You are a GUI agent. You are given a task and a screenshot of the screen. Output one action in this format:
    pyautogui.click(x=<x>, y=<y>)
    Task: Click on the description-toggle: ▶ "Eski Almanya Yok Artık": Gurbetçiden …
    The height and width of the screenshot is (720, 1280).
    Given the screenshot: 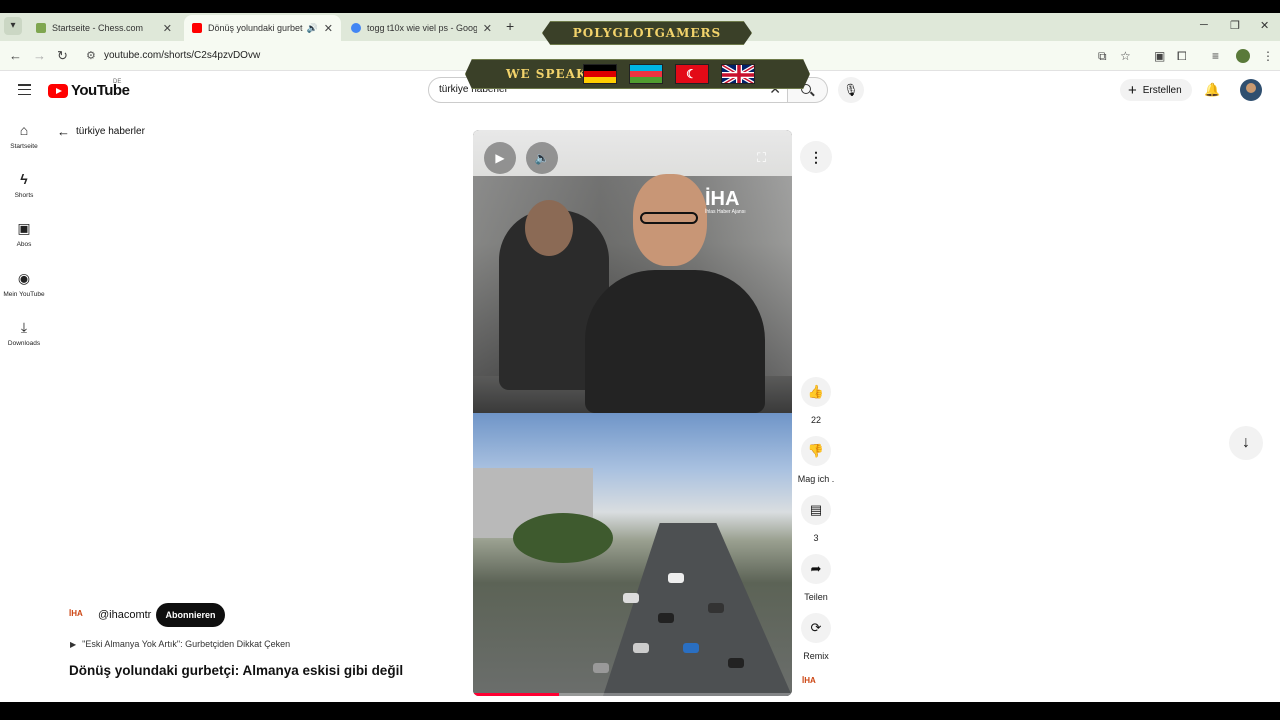 What is the action you would take?
    pyautogui.click(x=180, y=644)
    